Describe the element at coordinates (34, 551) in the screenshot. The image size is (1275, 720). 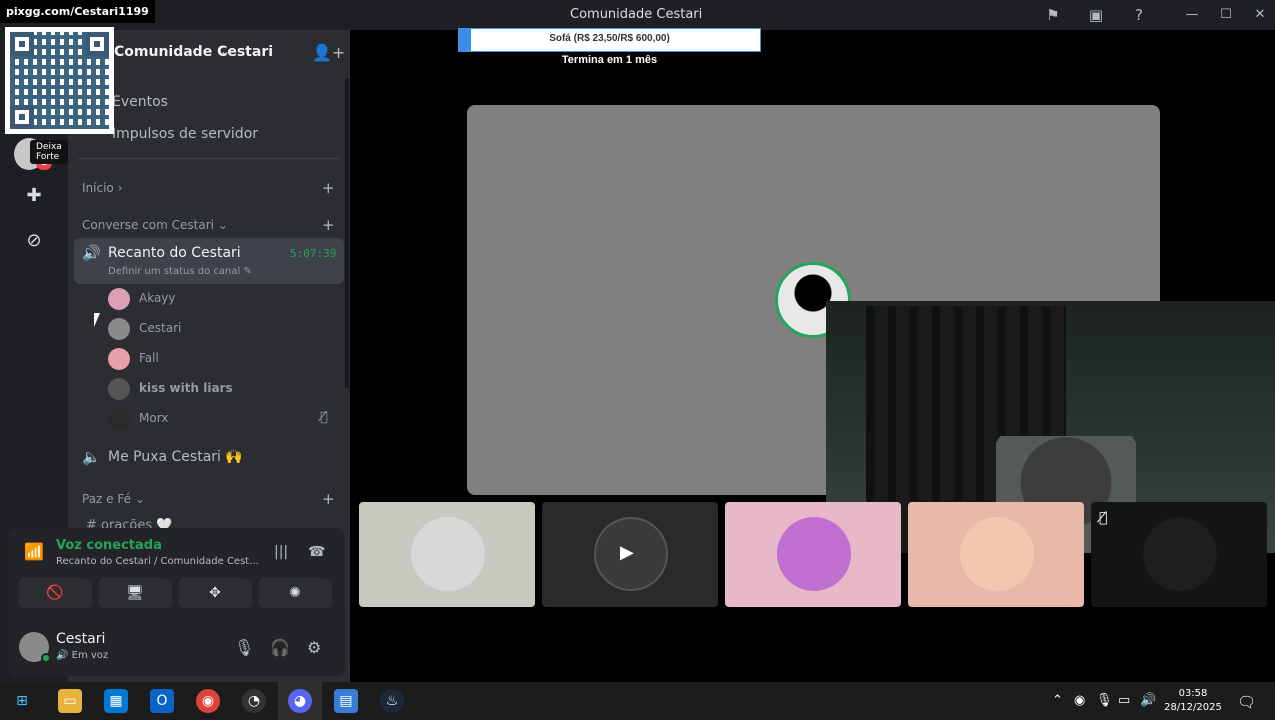
I see `signal-icon: 📶` at that location.